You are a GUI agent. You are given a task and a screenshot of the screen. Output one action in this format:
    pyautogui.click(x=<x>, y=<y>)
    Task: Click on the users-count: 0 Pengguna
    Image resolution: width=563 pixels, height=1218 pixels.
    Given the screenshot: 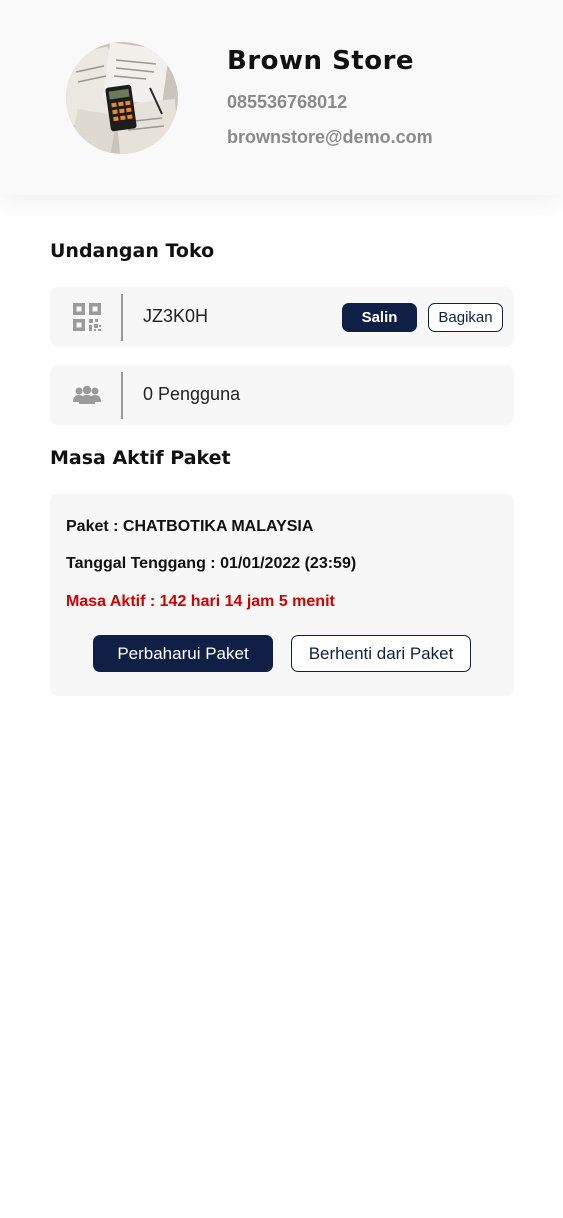 What is the action you would take?
    pyautogui.click(x=192, y=394)
    